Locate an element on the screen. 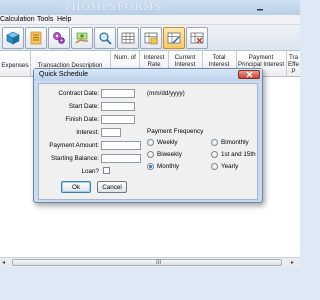 This screenshot has height=300, width=320. radio-bimonthly-label: Bimonthly is located at coordinates (235, 142).